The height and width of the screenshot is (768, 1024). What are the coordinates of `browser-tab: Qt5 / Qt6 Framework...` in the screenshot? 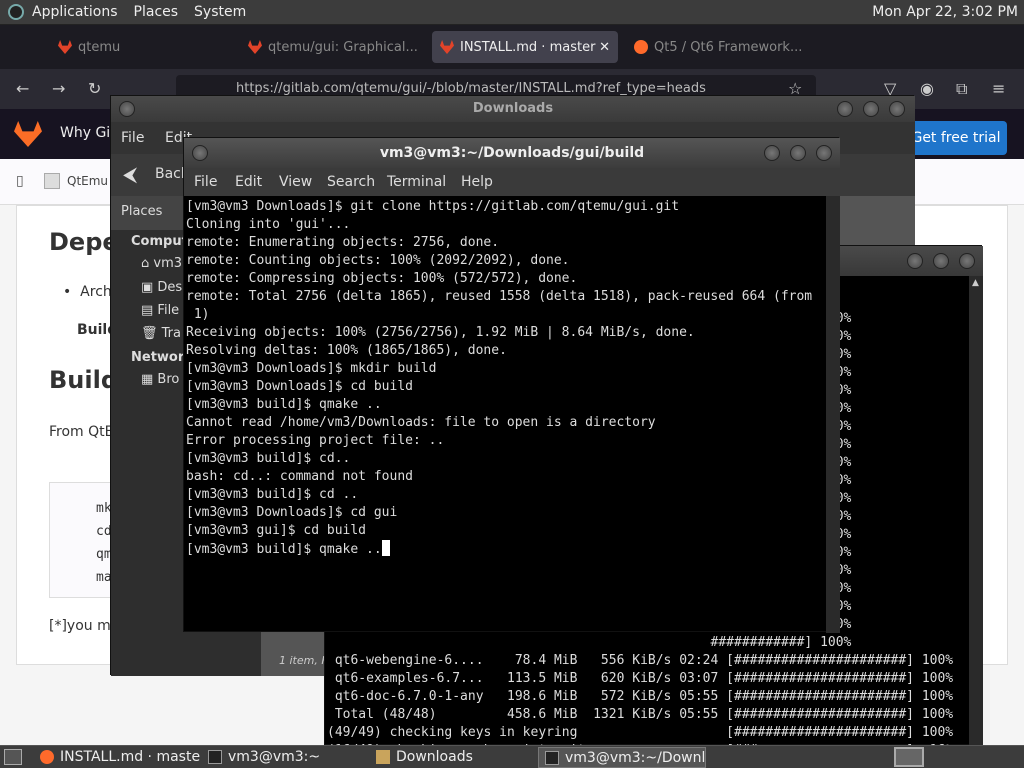 It's located at (716, 47).